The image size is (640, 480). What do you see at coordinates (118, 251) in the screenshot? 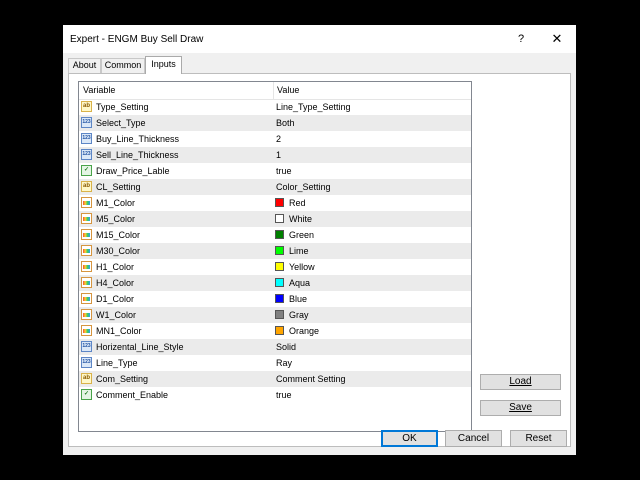
I see `variable-name: M30_Color` at bounding box center [118, 251].